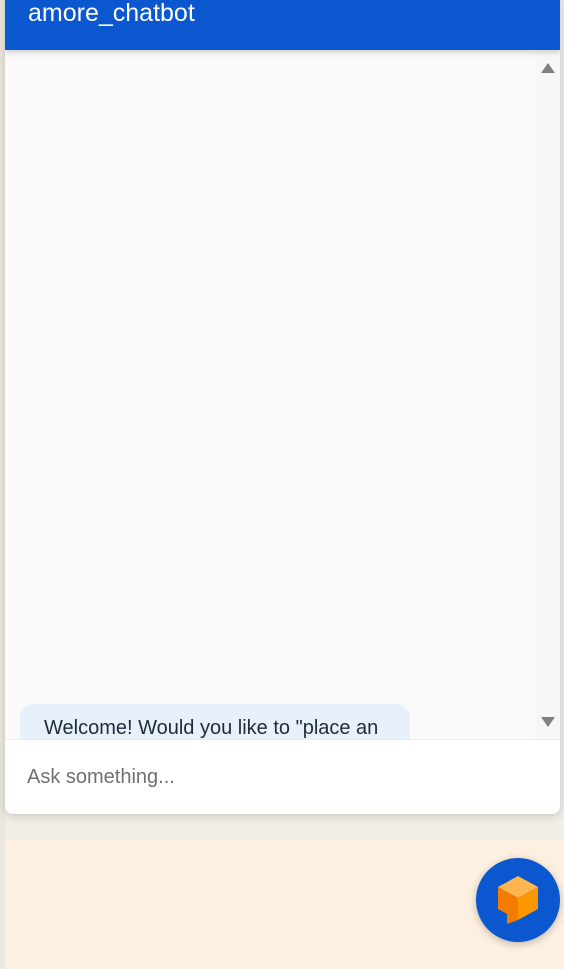 This screenshot has height=969, width=564. Describe the element at coordinates (277, 777) in the screenshot. I see `message-input` at that location.